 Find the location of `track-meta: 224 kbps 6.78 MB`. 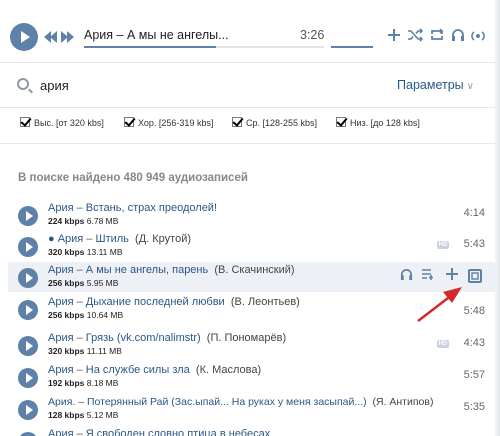

track-meta: 224 kbps 6.78 MB is located at coordinates (83, 221).